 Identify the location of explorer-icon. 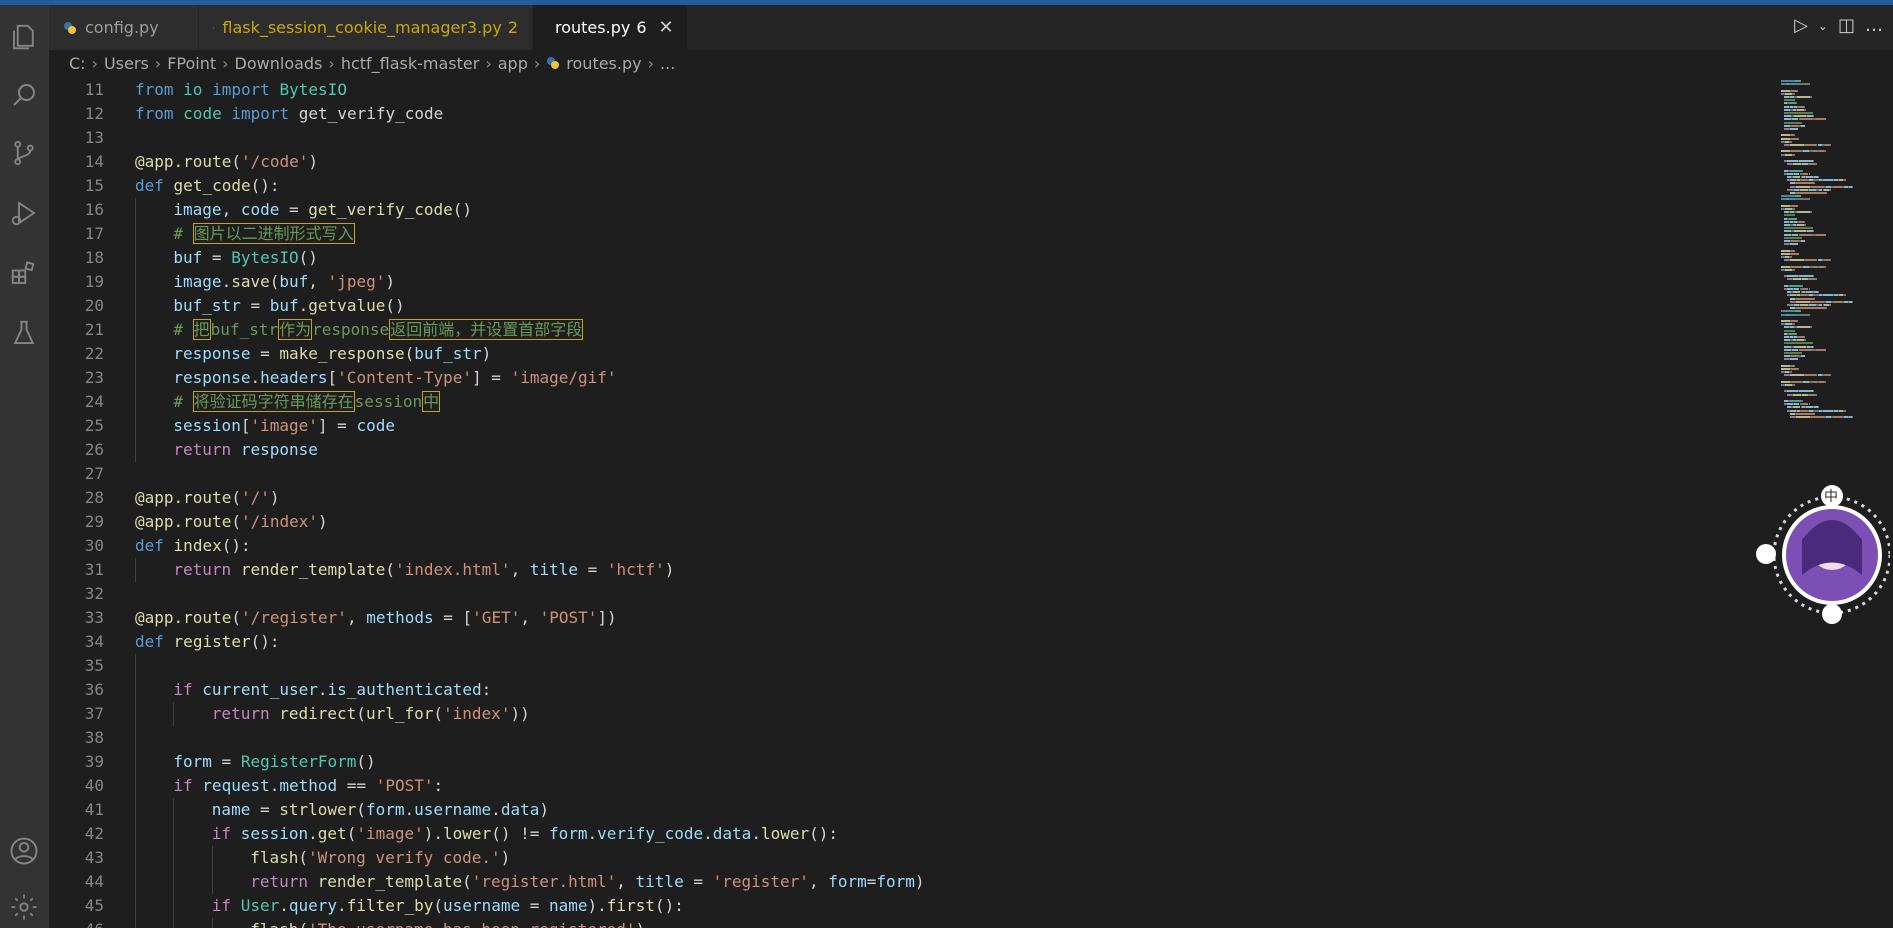
(24, 37).